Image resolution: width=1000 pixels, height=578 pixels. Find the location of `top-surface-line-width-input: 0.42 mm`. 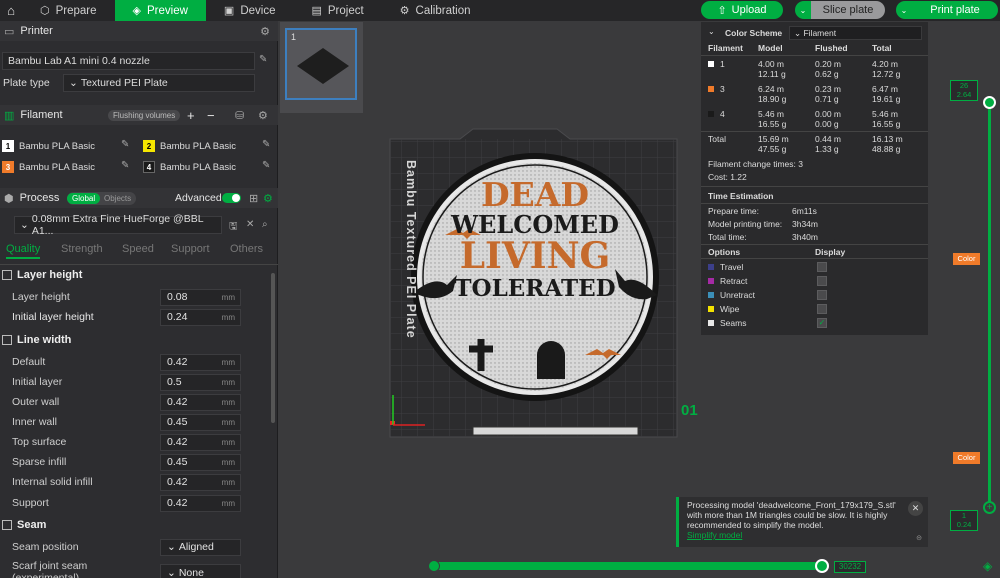

top-surface-line-width-input: 0.42 mm is located at coordinates (200, 442).